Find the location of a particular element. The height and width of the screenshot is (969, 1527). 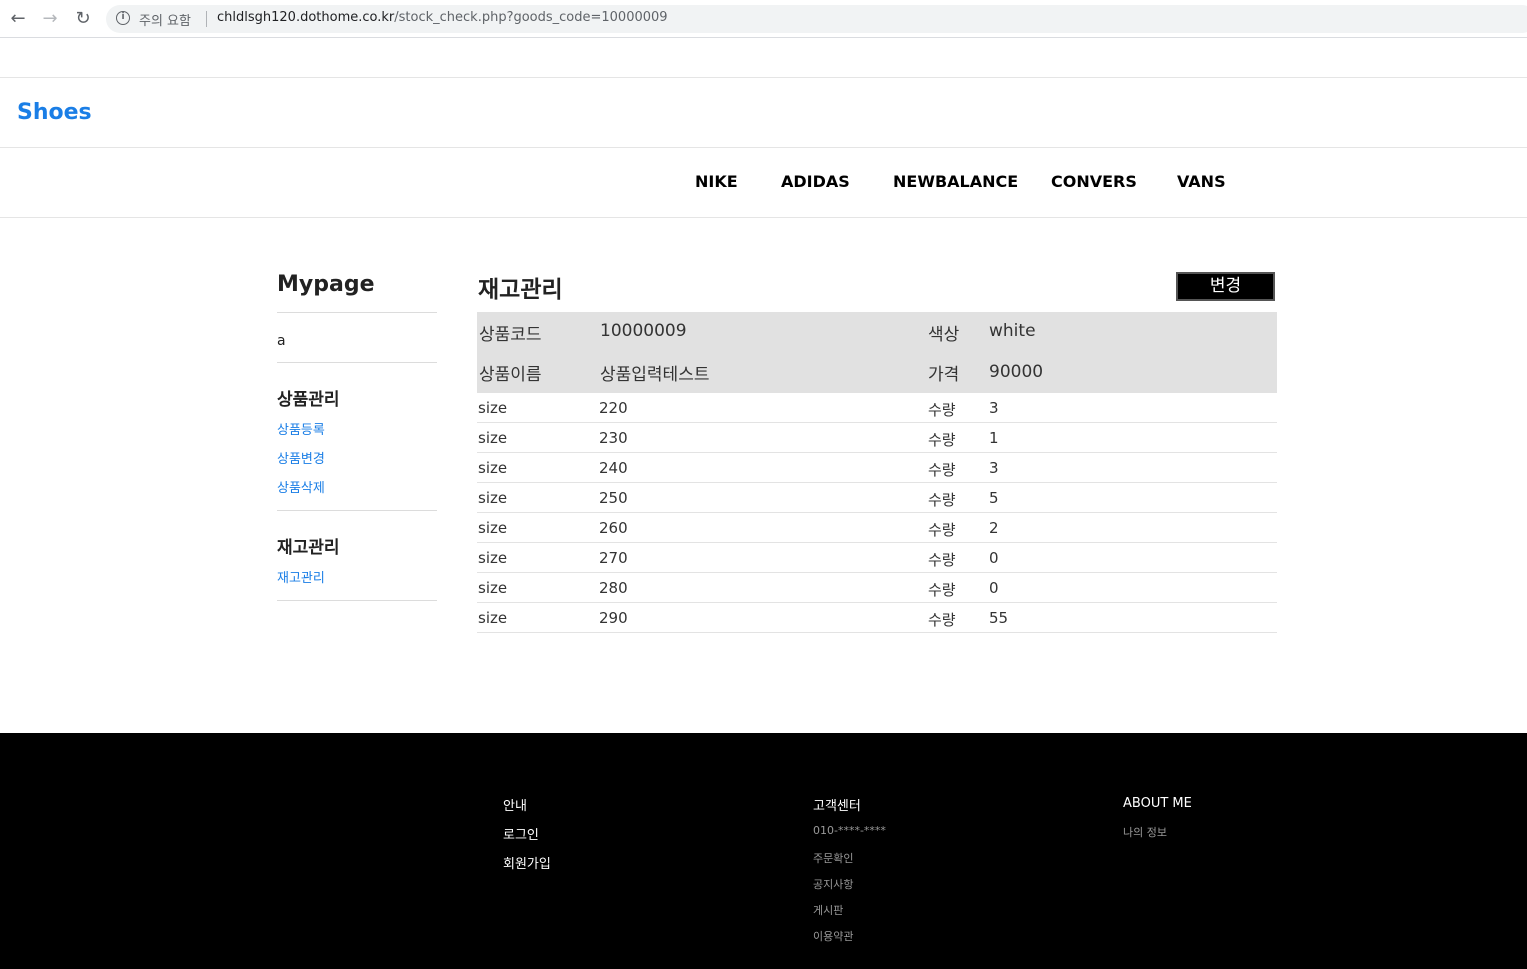

logo-bar: Shoes is located at coordinates (763, 112).